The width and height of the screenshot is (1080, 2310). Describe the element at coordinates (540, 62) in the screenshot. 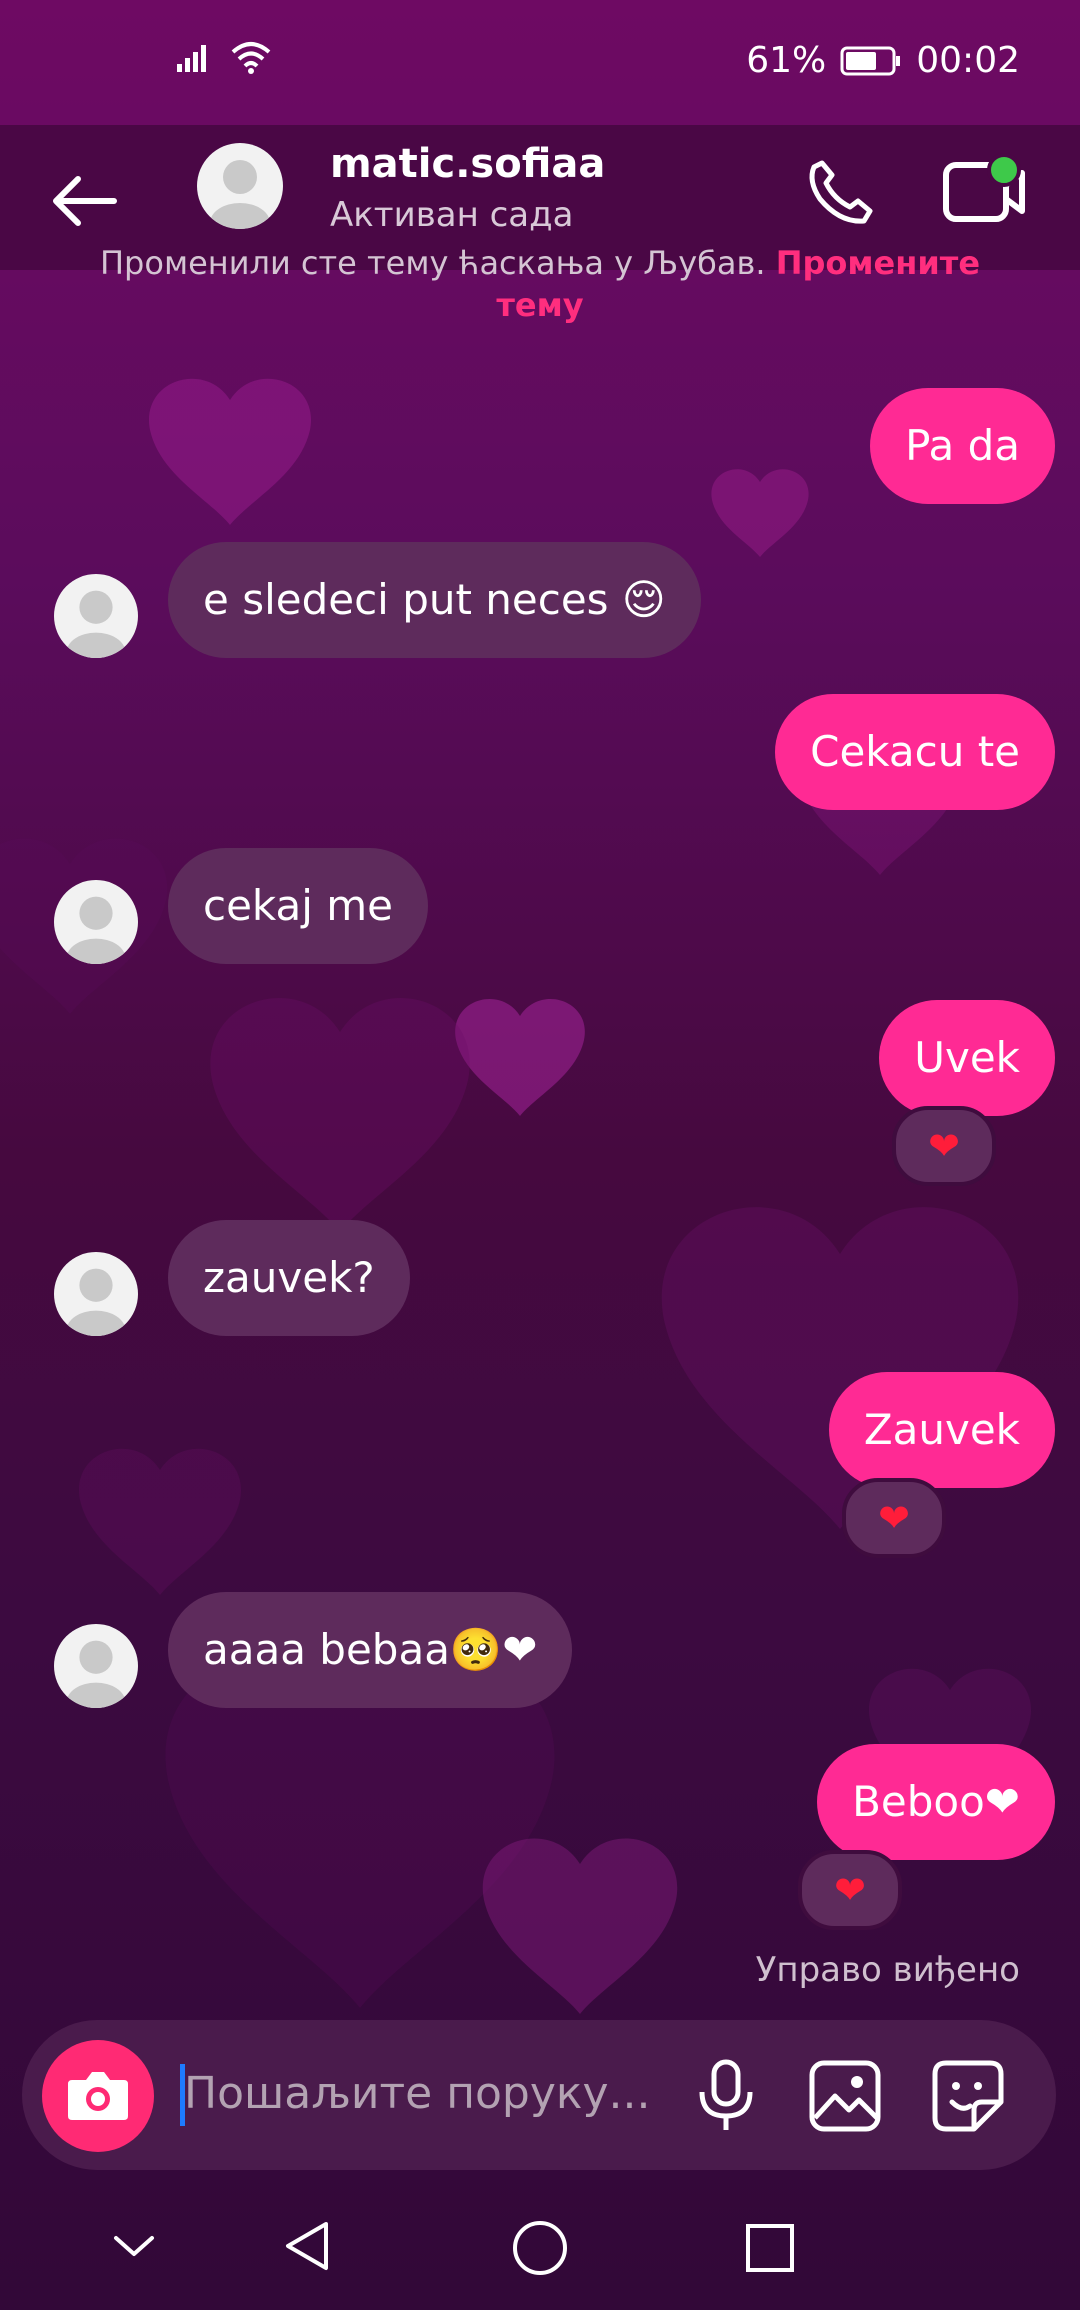

I see `status-bar: 61% 00:02` at that location.